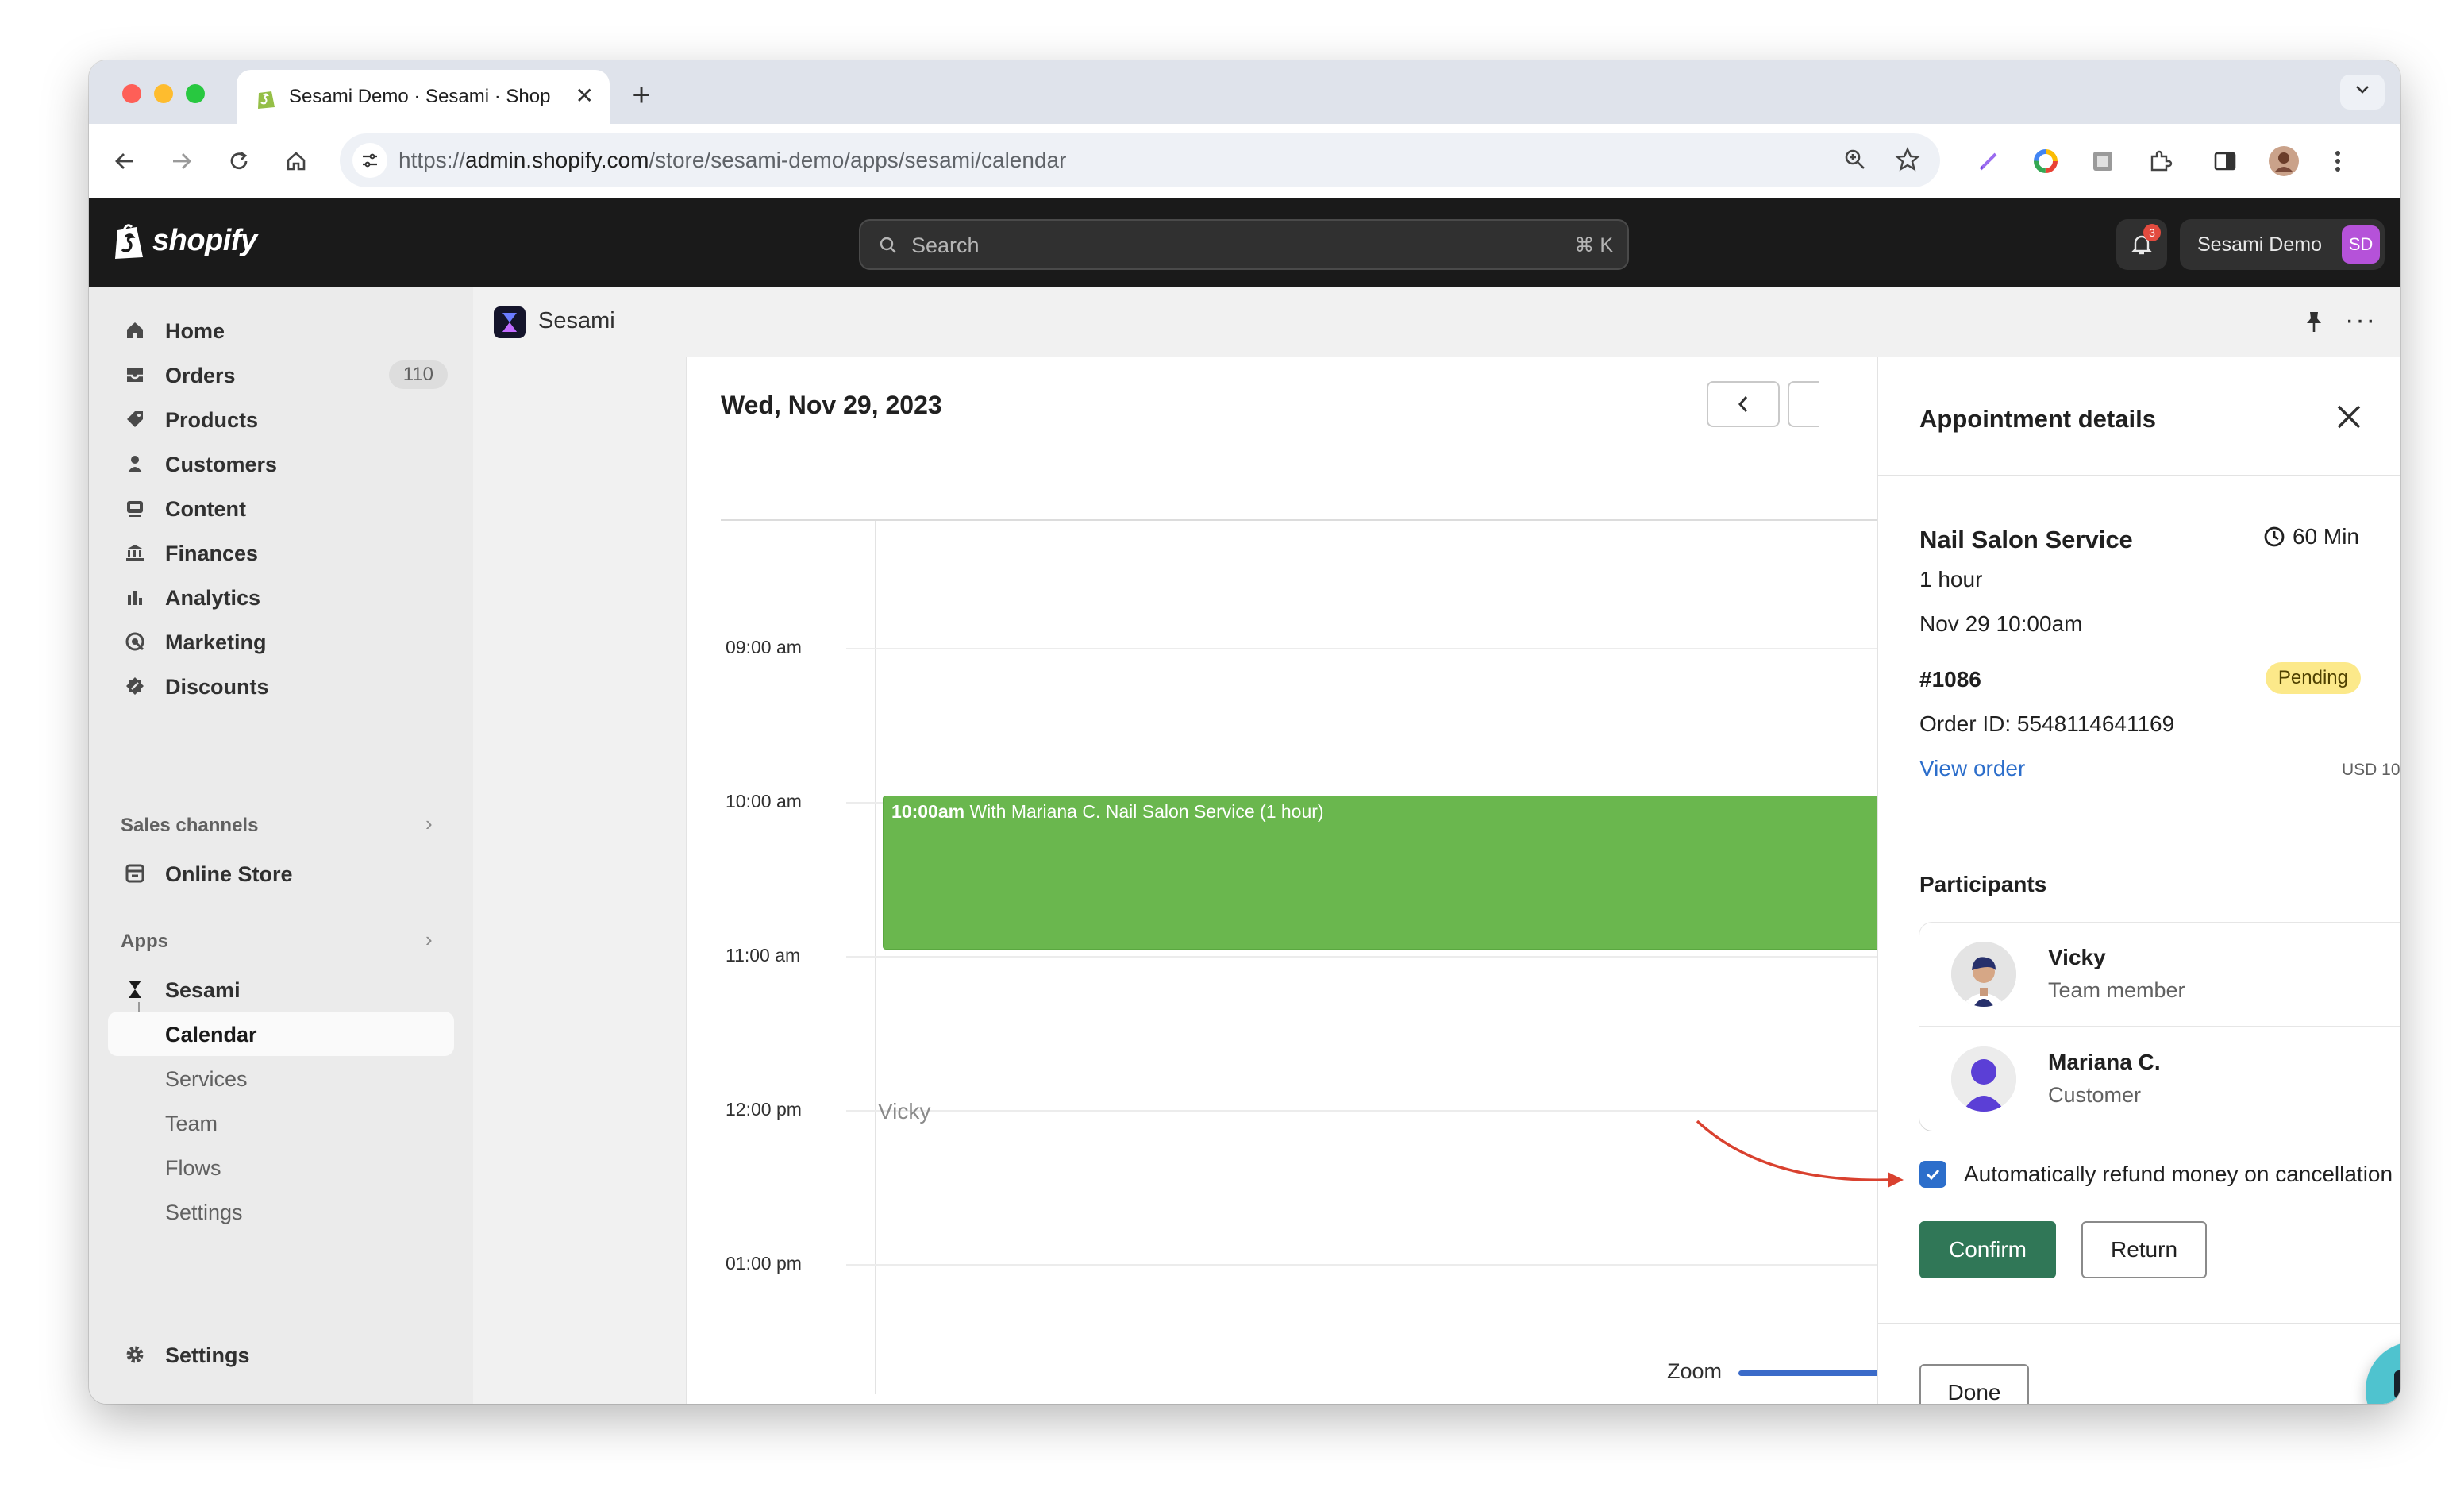  What do you see at coordinates (2283, 161) in the screenshot?
I see `profile-avatar-icon` at bounding box center [2283, 161].